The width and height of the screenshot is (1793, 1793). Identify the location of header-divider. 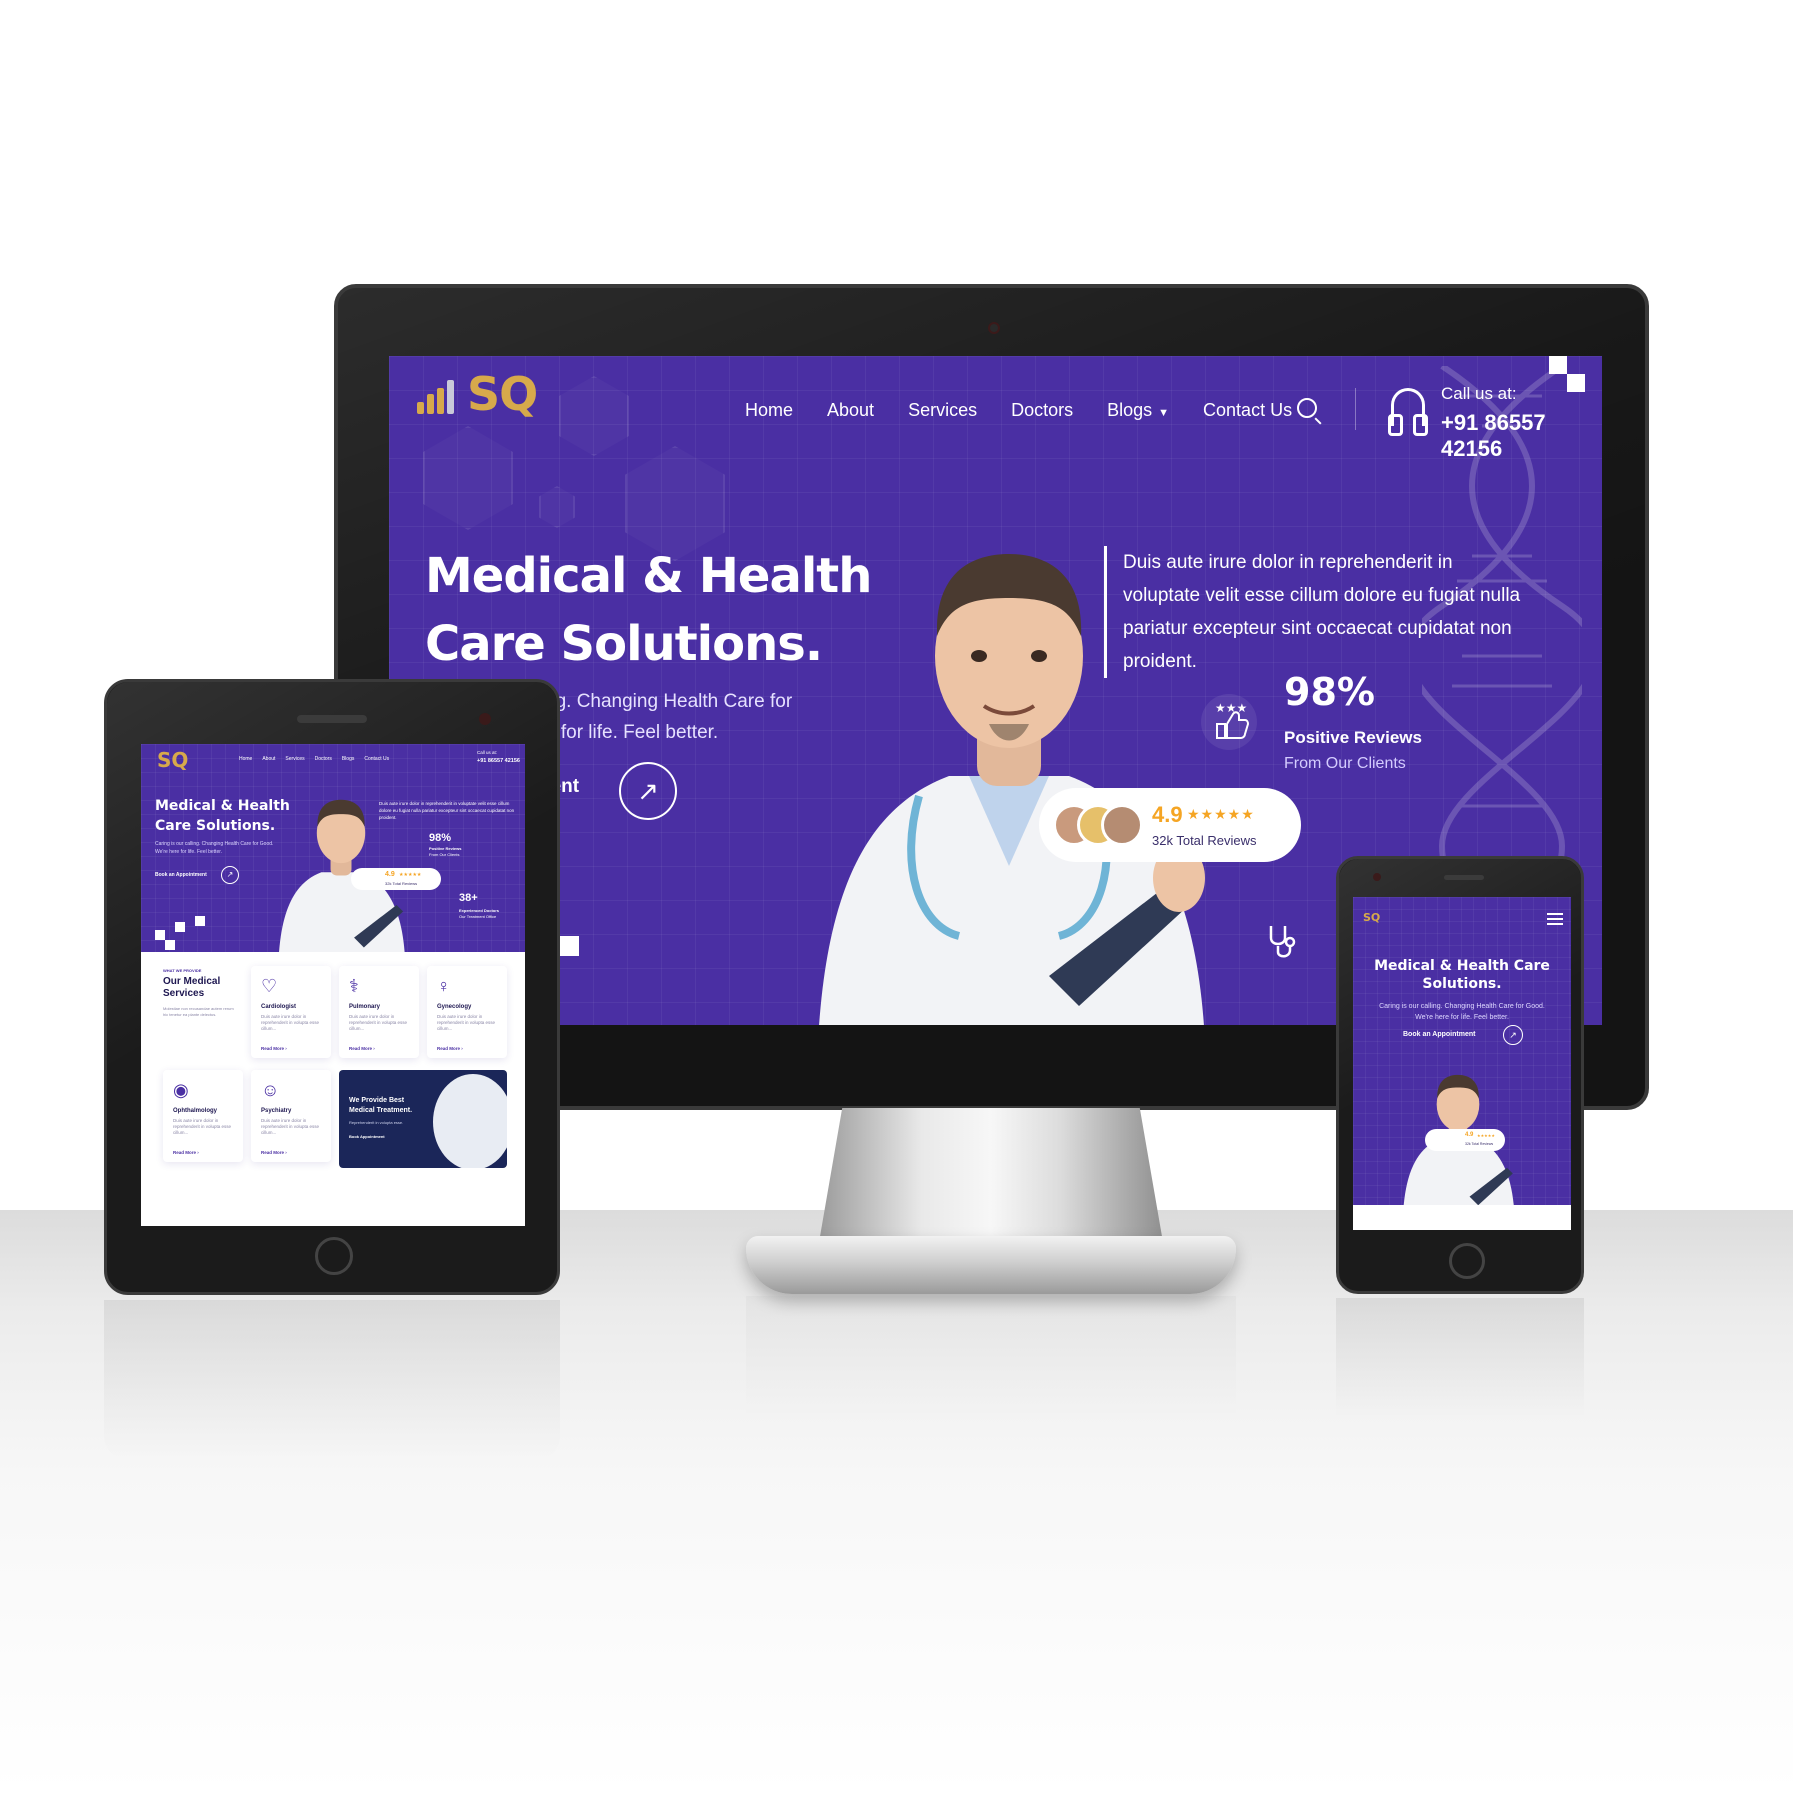
(1355, 409).